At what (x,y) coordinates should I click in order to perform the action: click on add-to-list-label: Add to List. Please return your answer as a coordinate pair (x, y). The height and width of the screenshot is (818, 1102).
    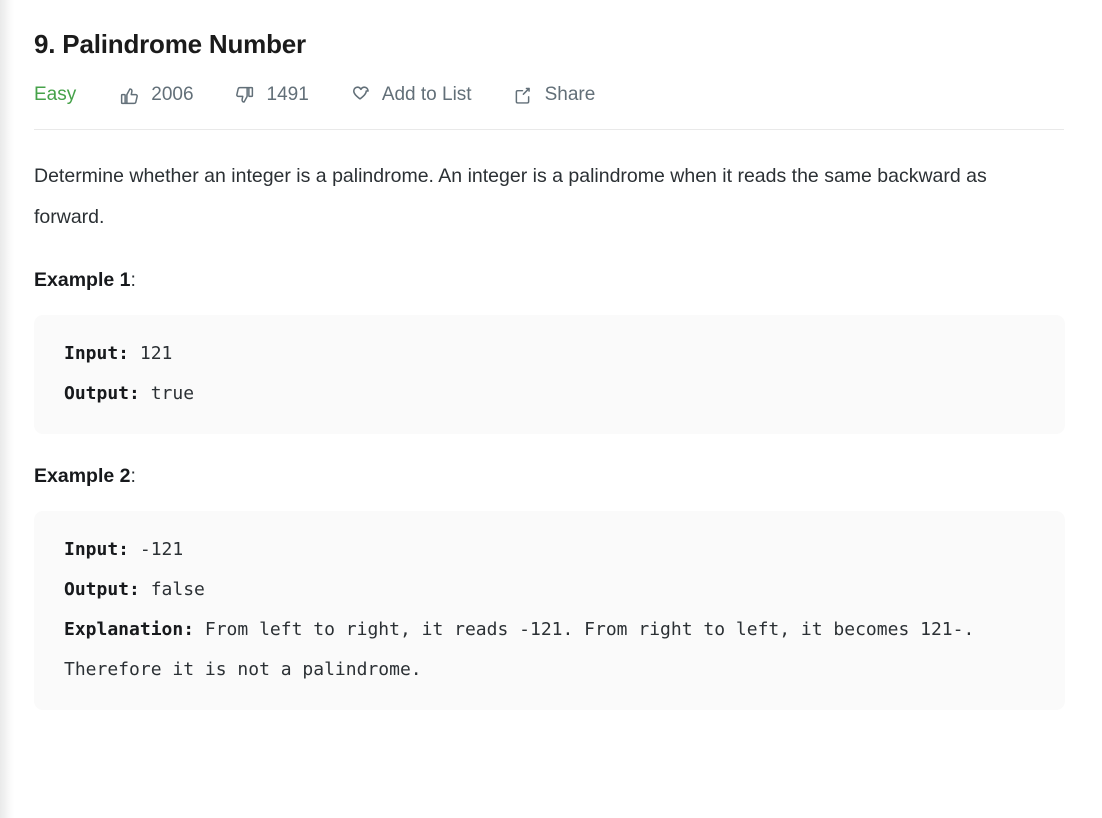
    Looking at the image, I should click on (426, 94).